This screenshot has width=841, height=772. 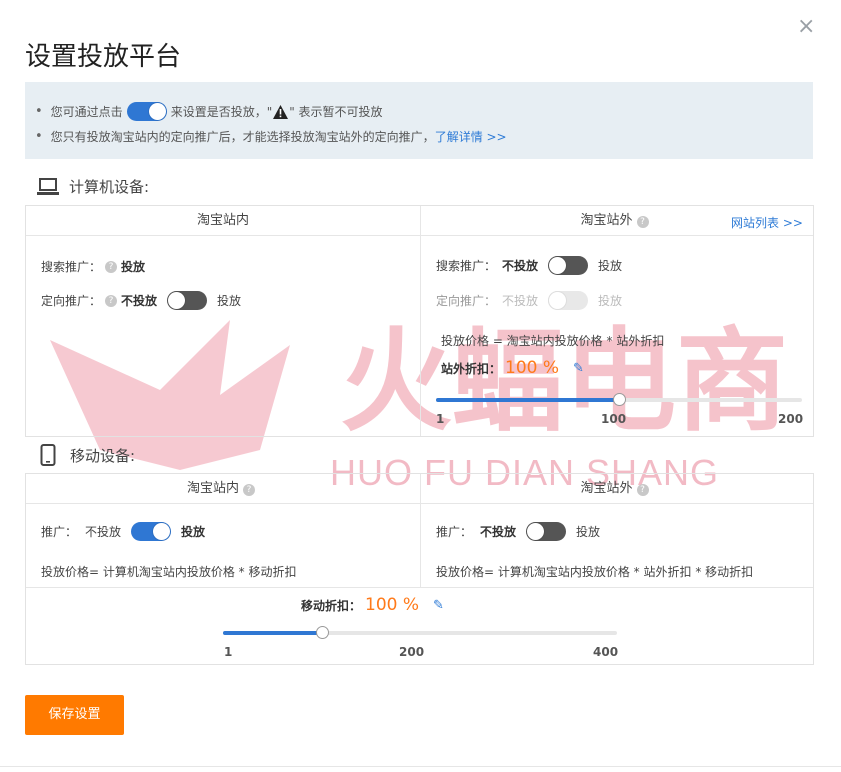 I want to click on mobile-outer-formula-text: 投放价格= 计算机淘宝站内投放价格 * 站外折扣 * 移动折扣, so click(x=595, y=572).